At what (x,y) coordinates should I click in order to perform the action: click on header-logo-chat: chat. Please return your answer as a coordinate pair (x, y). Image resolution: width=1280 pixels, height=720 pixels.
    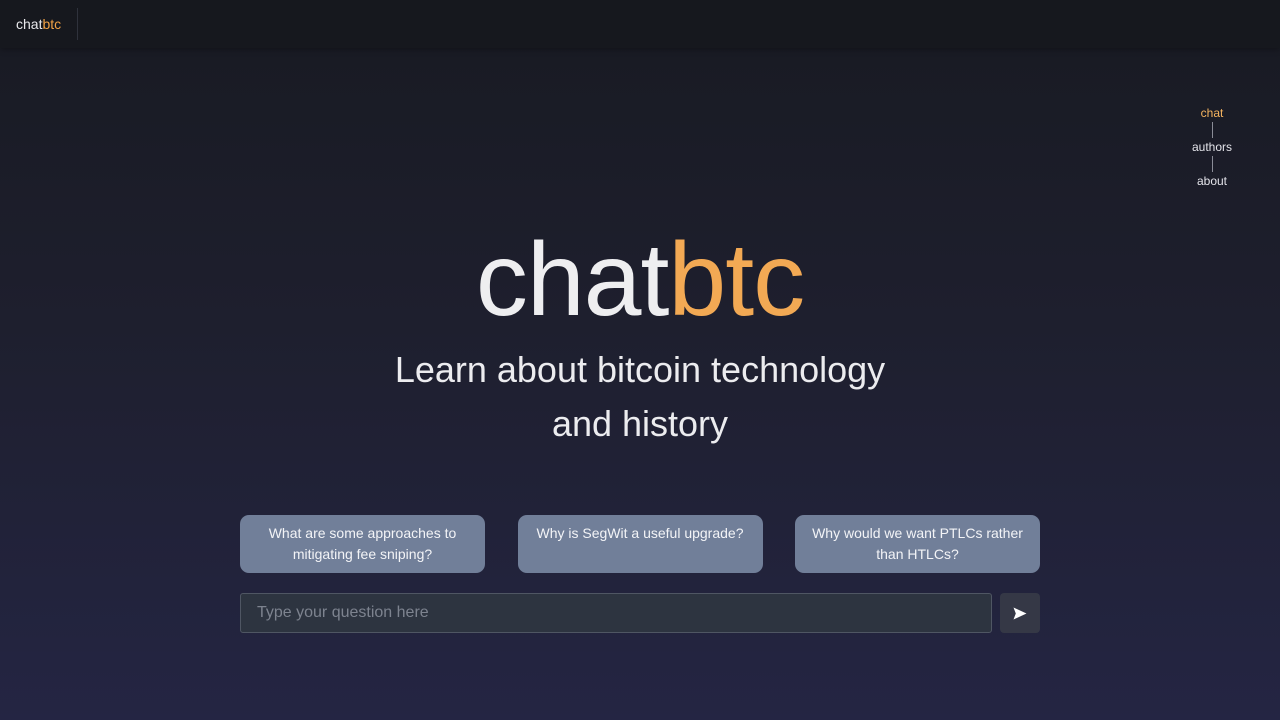
    Looking at the image, I should click on (29, 24).